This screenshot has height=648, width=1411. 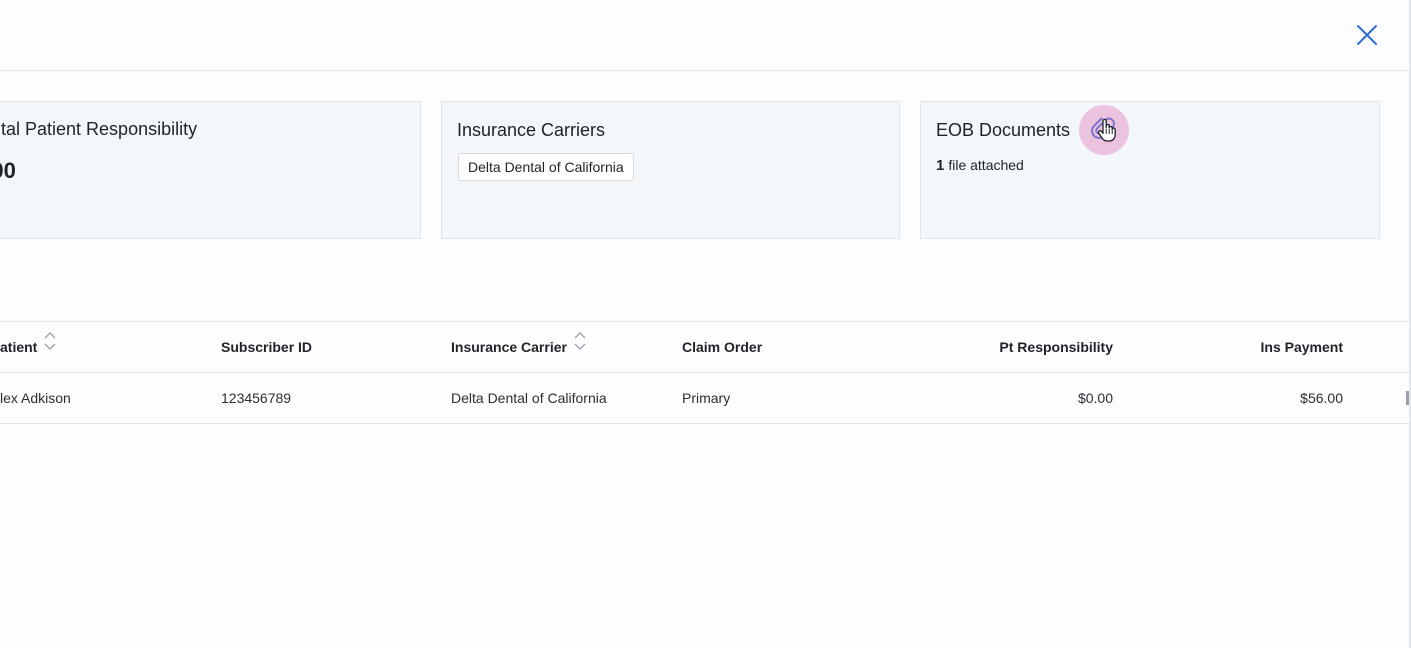 I want to click on hand-cursor-icon, so click(x=1106, y=130).